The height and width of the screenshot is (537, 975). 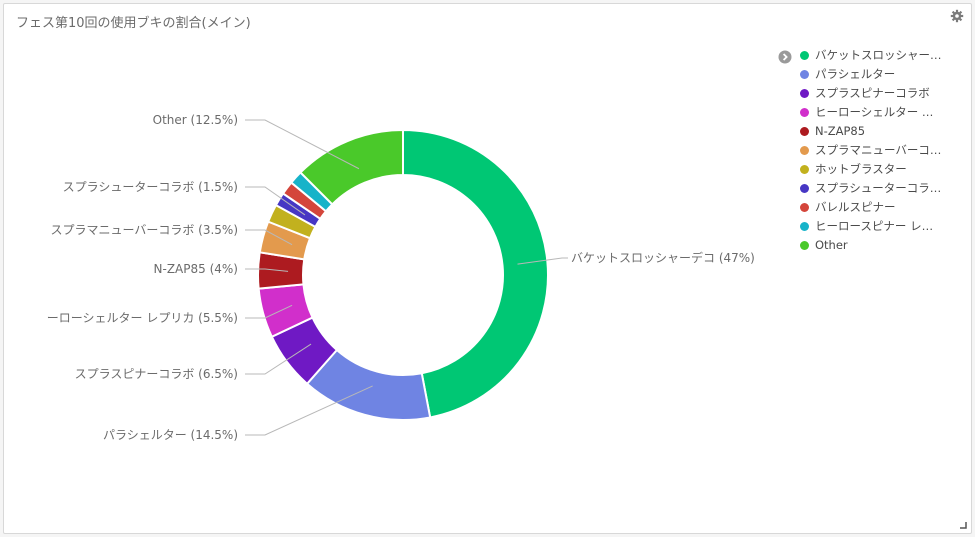 I want to click on legend-label: ホットブラスター, so click(x=861, y=169).